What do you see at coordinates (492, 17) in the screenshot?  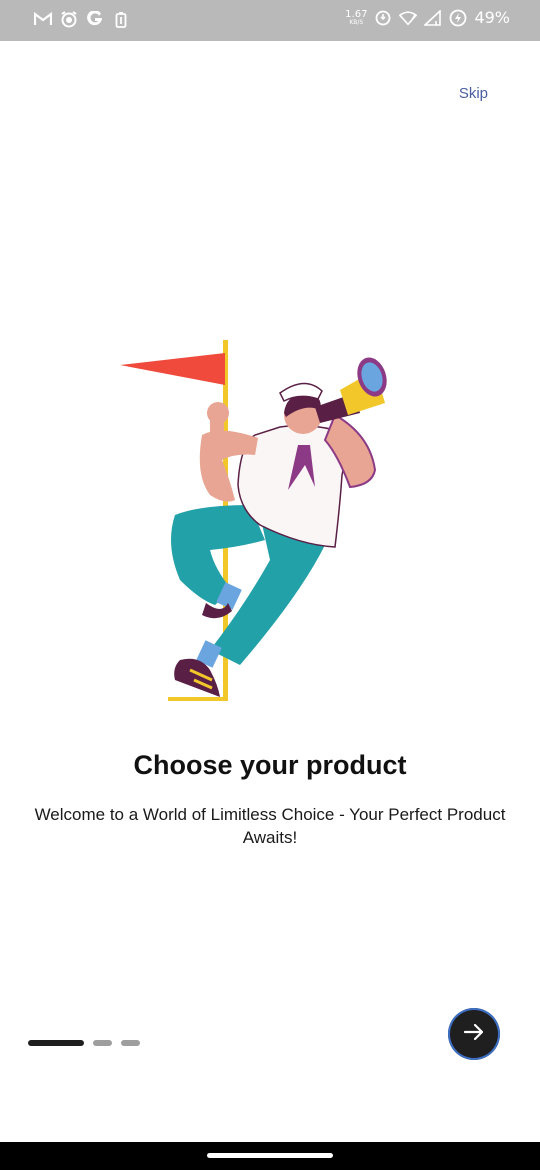 I see `battery-percent: 49%` at bounding box center [492, 17].